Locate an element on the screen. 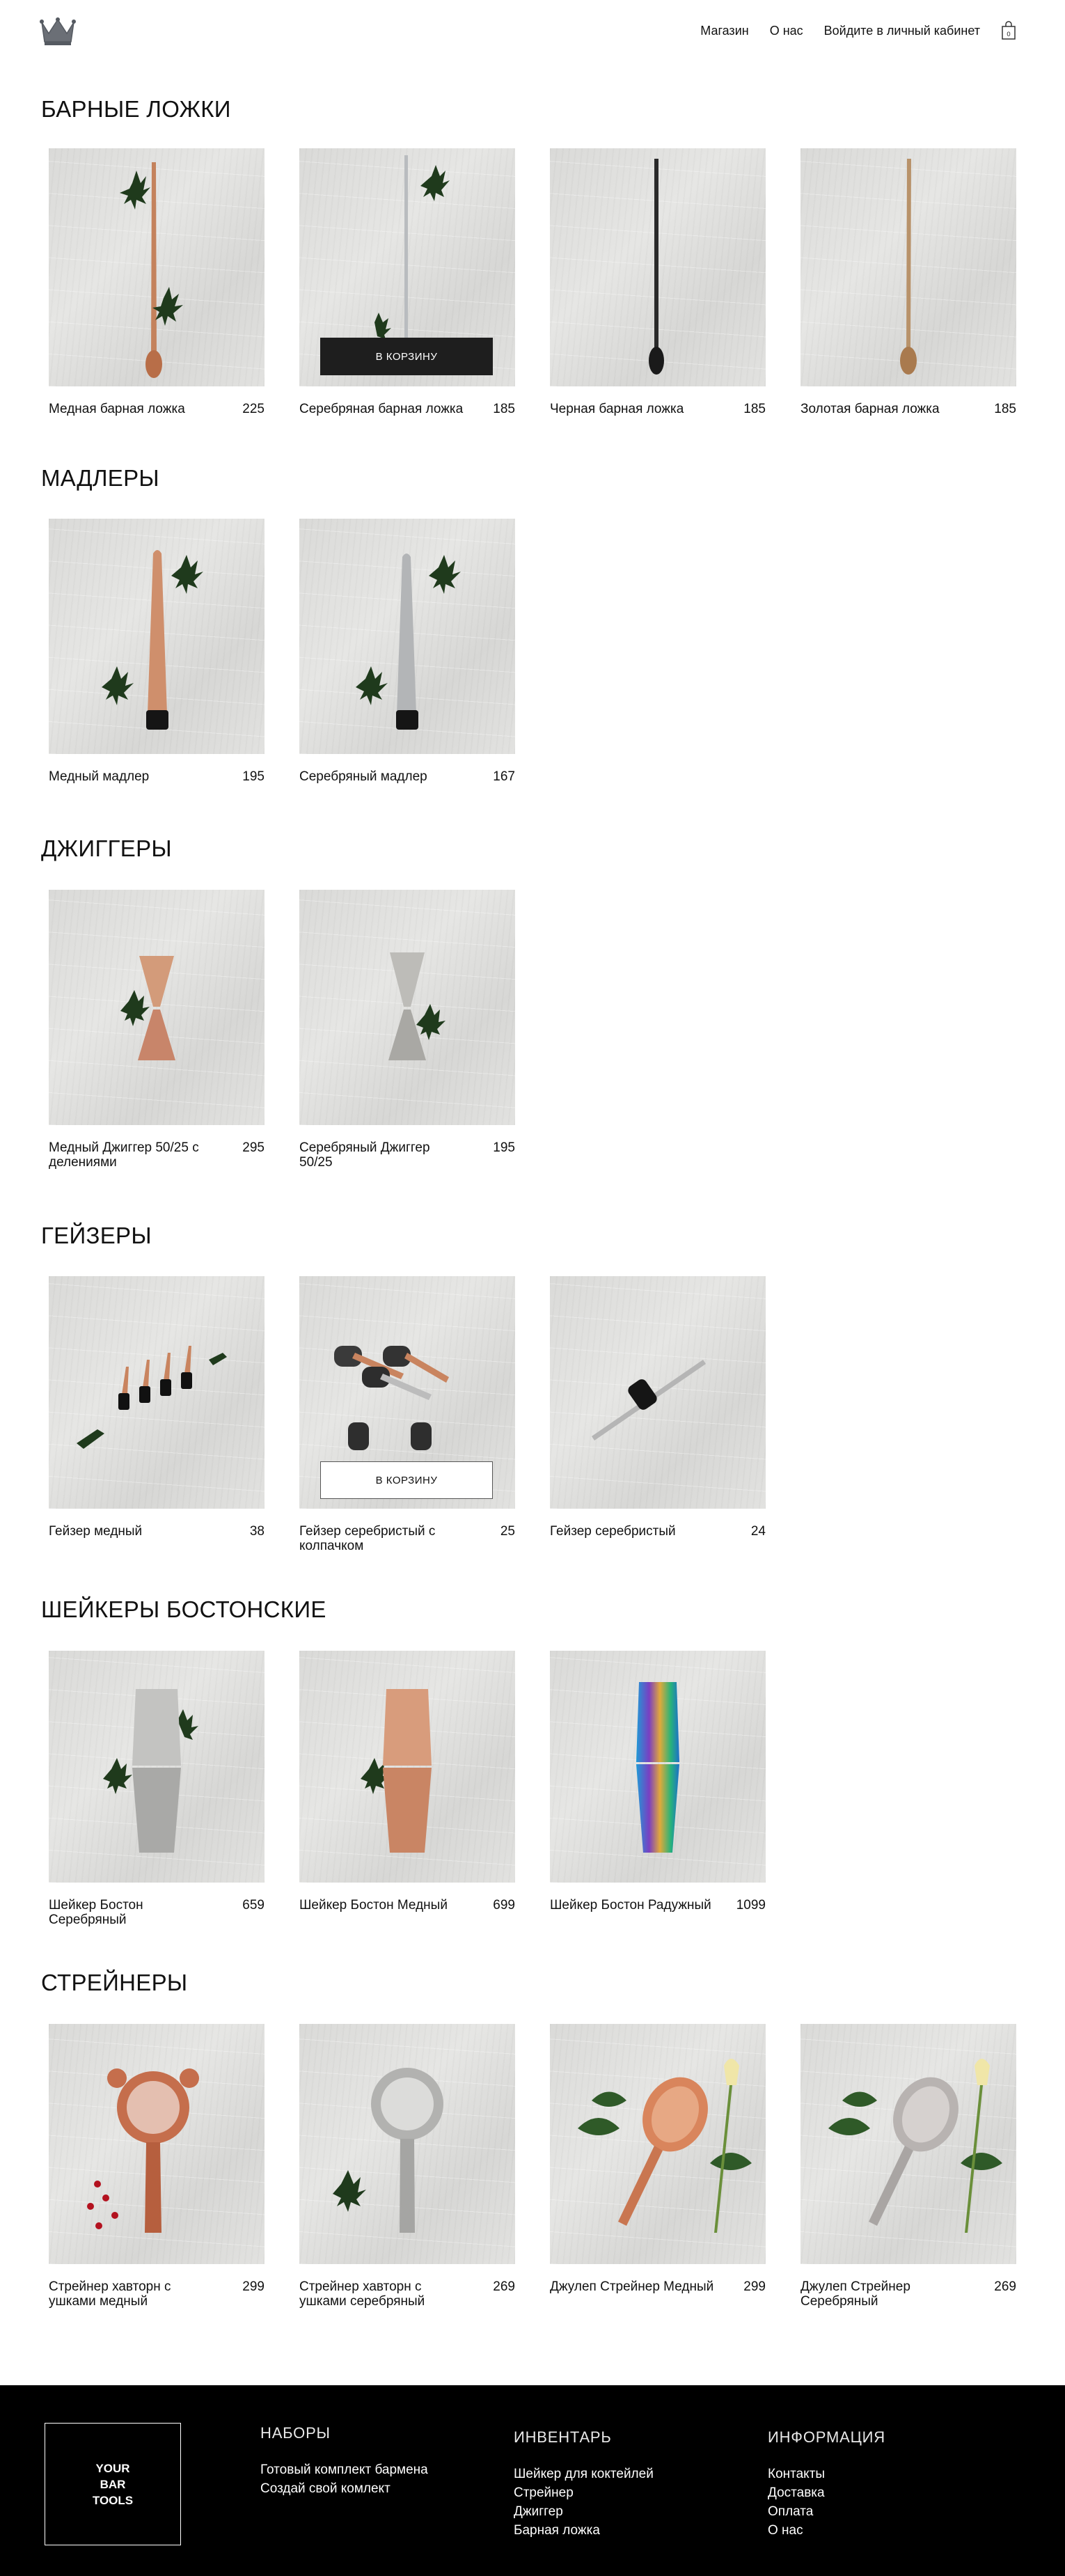 Image resolution: width=1065 pixels, height=2576 pixels. nav-about-link: О нас is located at coordinates (787, 31).